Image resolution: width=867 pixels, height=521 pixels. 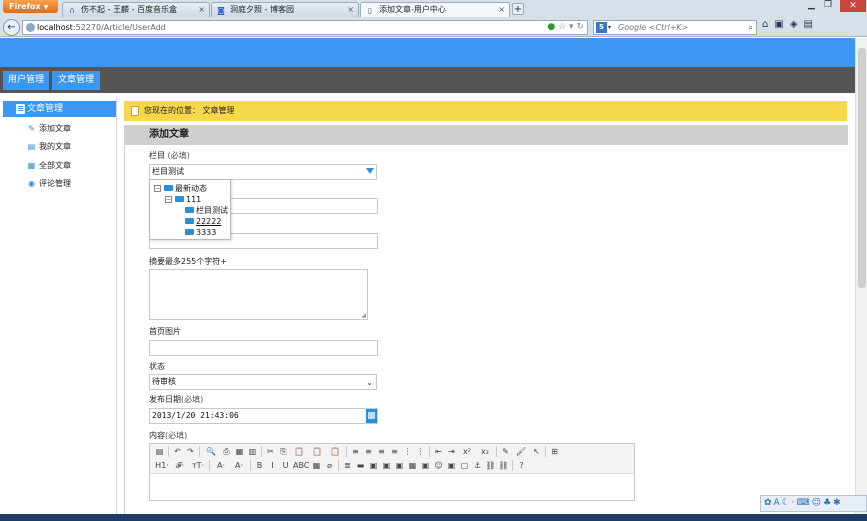 What do you see at coordinates (817, 503) in the screenshot?
I see `user-icon: ☺` at bounding box center [817, 503].